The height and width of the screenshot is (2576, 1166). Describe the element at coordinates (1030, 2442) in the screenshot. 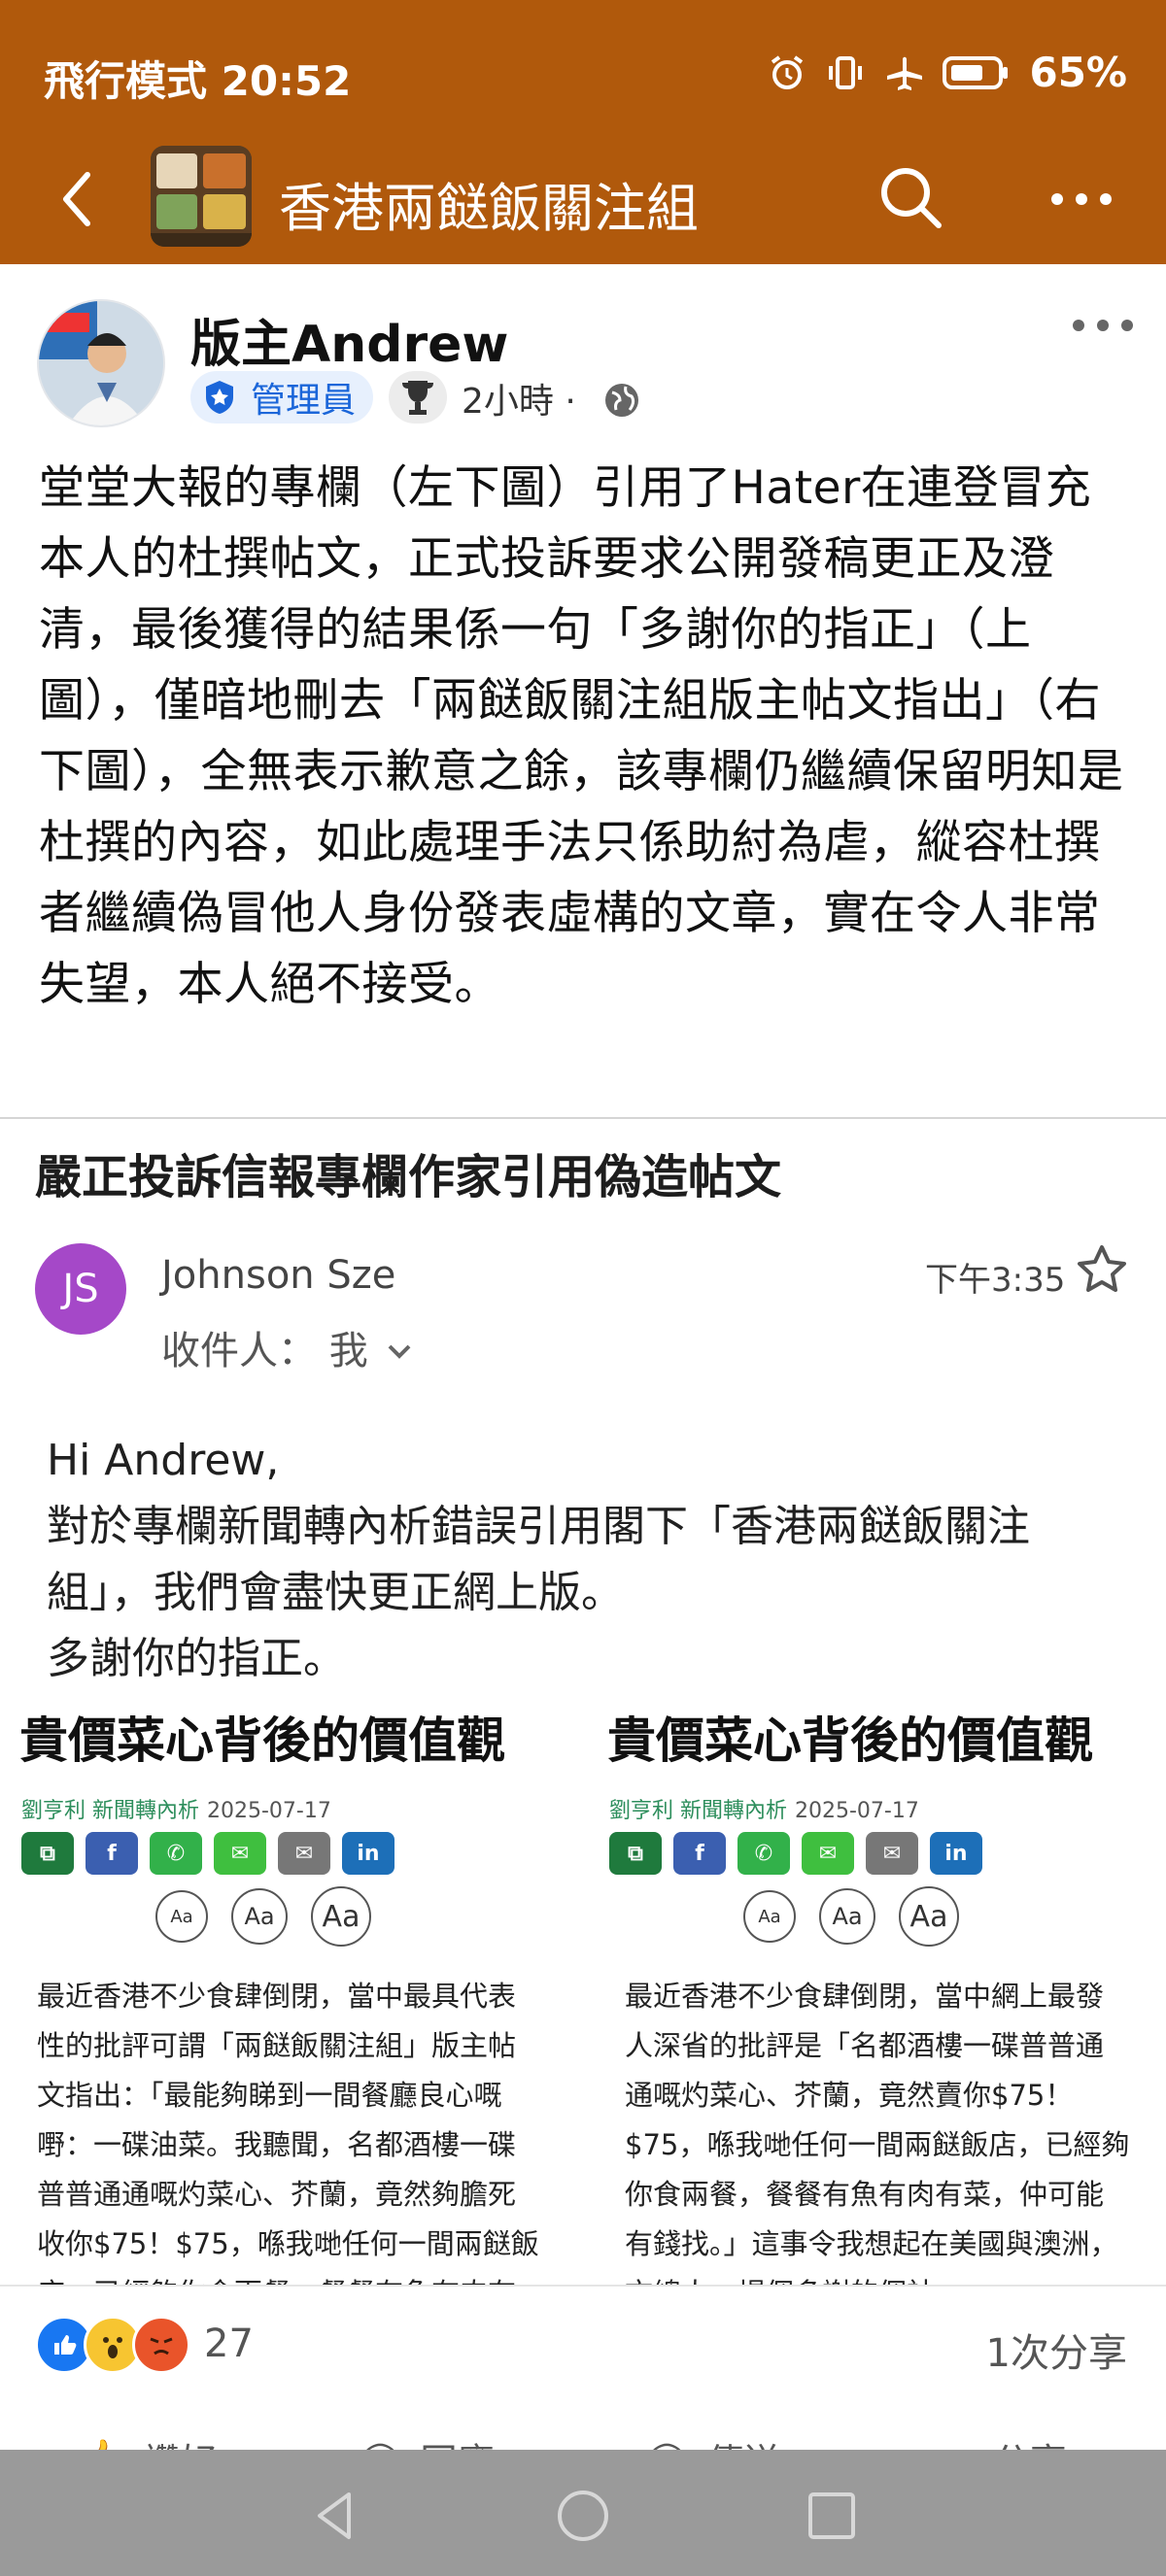

I see `share-label: 分享` at that location.